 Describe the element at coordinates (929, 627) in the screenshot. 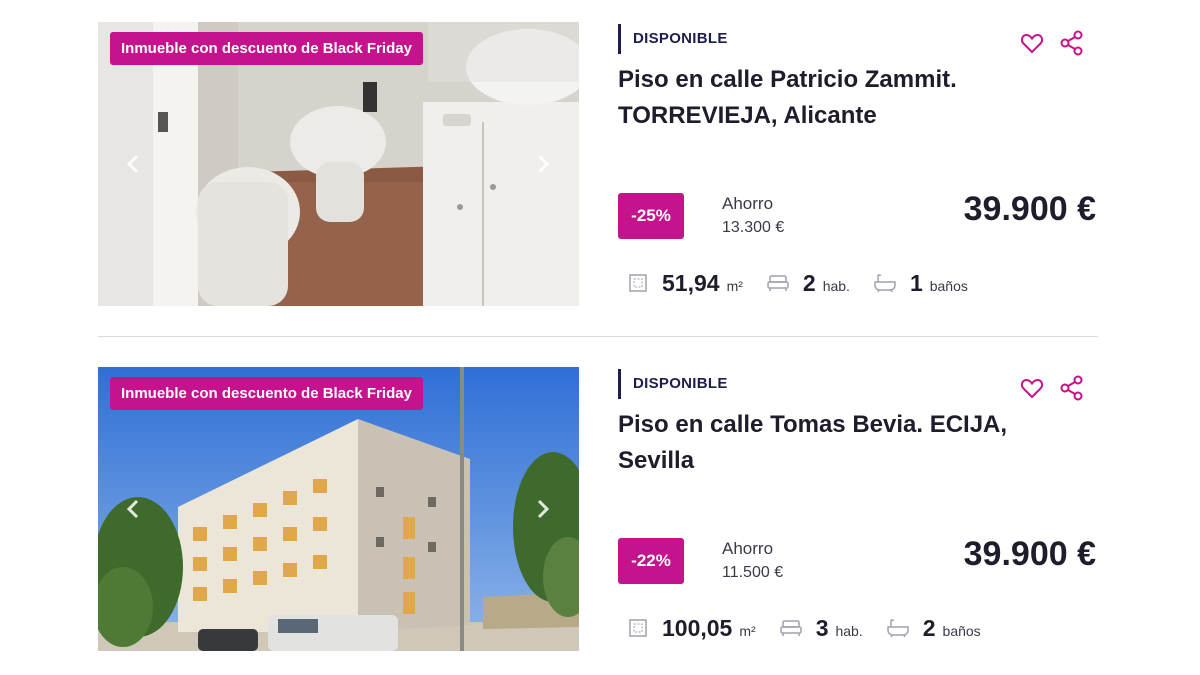

I see `baths-value: 2` at that location.